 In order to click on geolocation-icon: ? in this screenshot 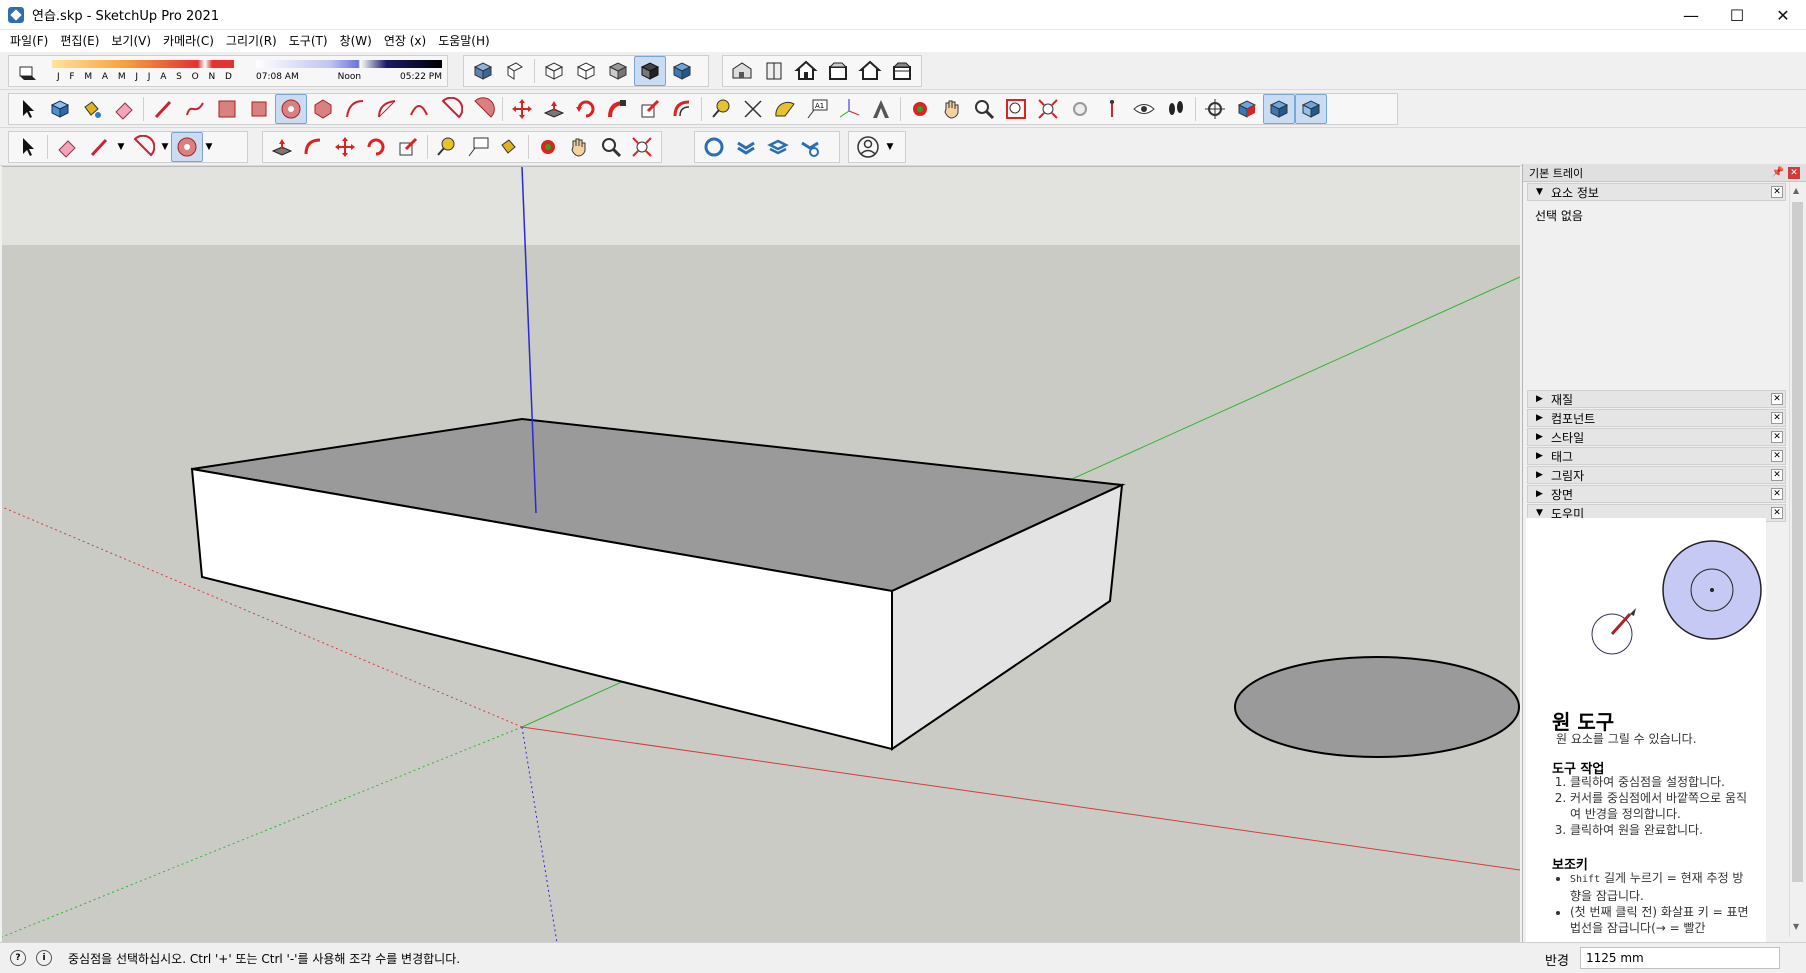, I will do `click(18, 958)`.